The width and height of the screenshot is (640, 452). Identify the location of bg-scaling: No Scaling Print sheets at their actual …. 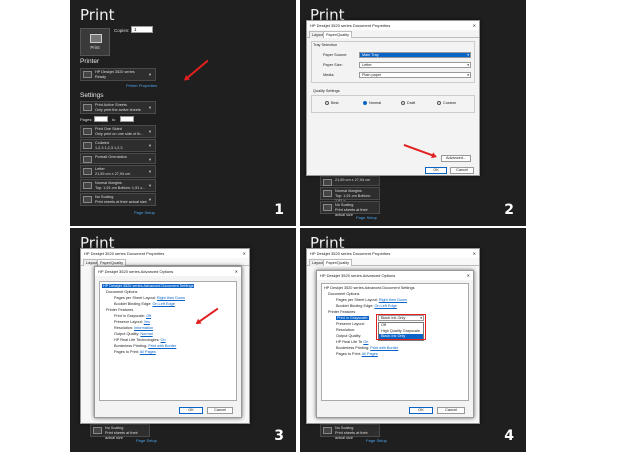
(350, 432).